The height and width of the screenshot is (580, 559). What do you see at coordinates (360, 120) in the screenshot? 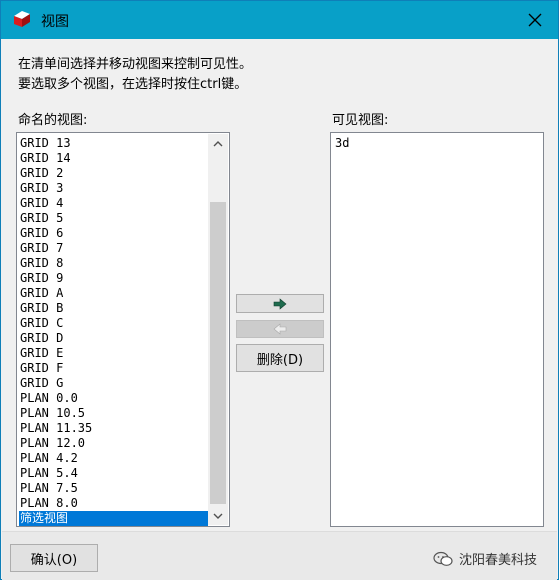
I see `visible-views-label: 可见视图:` at bounding box center [360, 120].